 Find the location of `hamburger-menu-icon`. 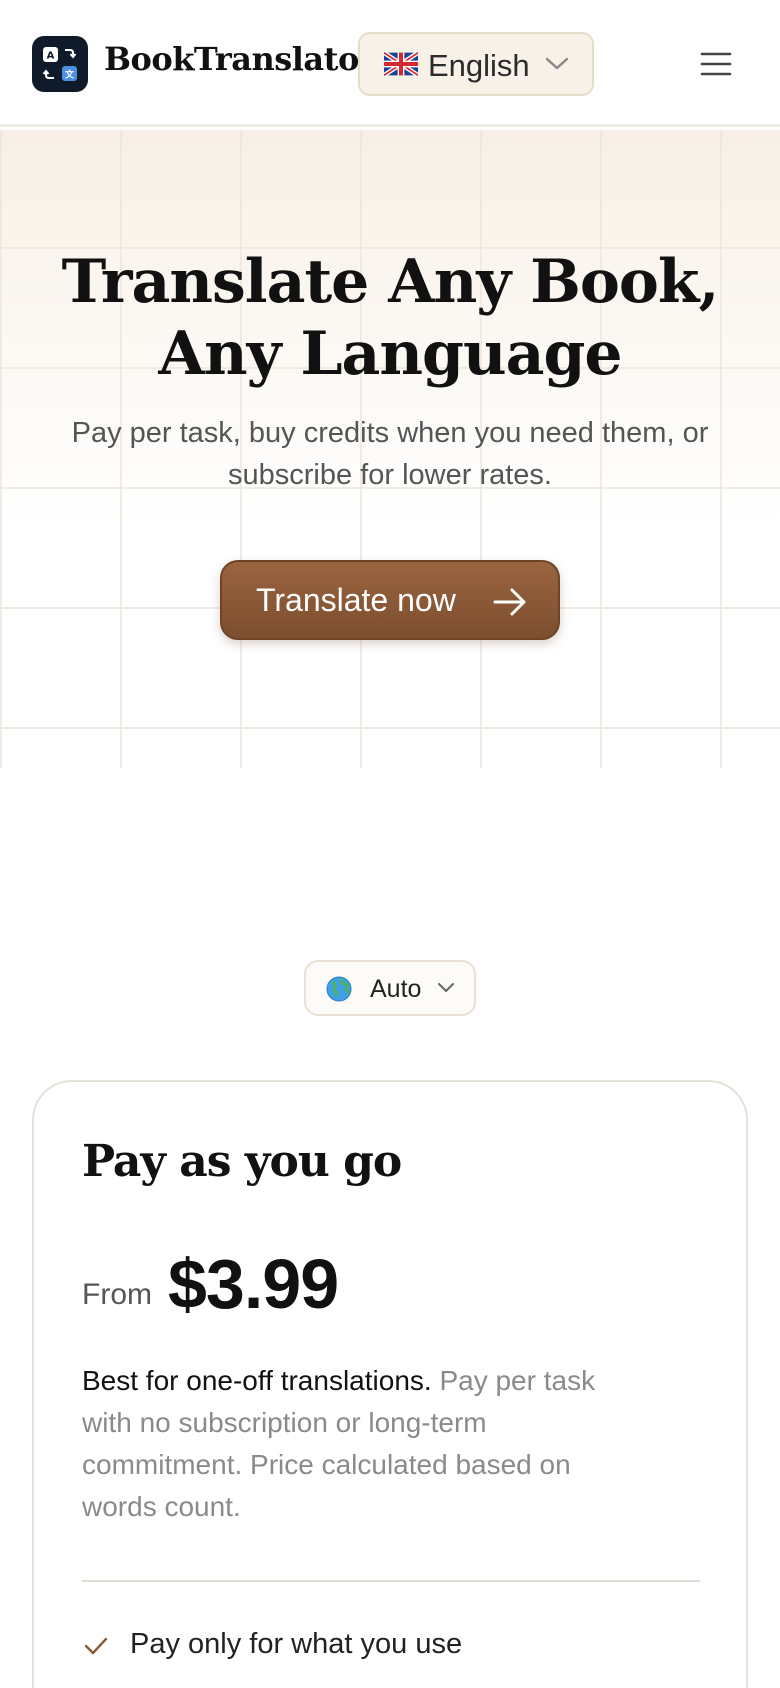

hamburger-menu-icon is located at coordinates (716, 64).